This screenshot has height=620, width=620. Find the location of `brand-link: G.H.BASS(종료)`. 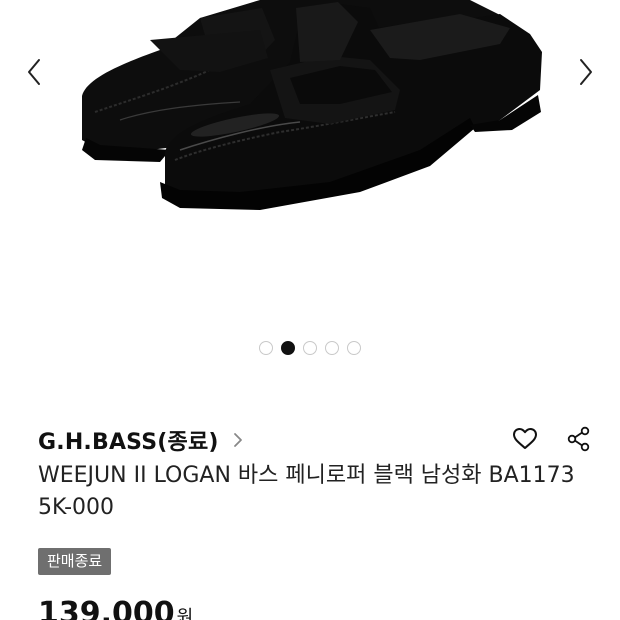

brand-link: G.H.BASS(종료) is located at coordinates (140, 440).